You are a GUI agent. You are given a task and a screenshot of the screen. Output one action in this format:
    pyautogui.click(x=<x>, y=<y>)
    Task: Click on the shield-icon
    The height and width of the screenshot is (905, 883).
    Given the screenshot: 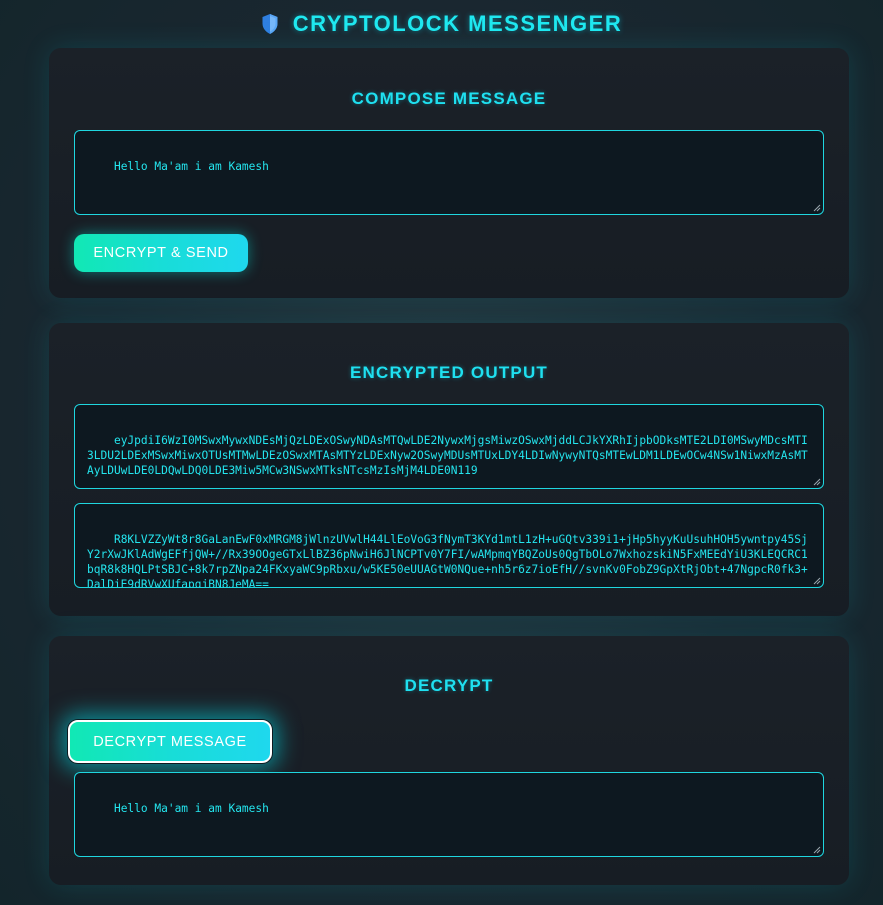 What is the action you would take?
    pyautogui.click(x=270, y=24)
    